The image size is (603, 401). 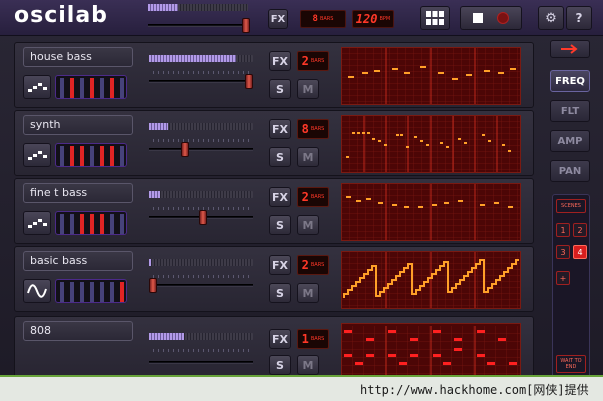 I want to click on channel-row-fine-t-bass: fine t bass FX S M 2 BARS, so click(x=274, y=211).